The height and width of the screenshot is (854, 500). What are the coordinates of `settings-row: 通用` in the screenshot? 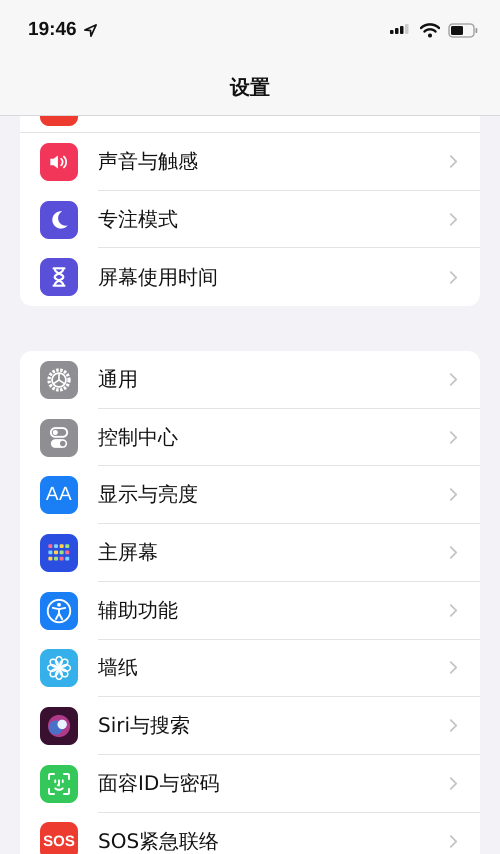 It's located at (250, 380).